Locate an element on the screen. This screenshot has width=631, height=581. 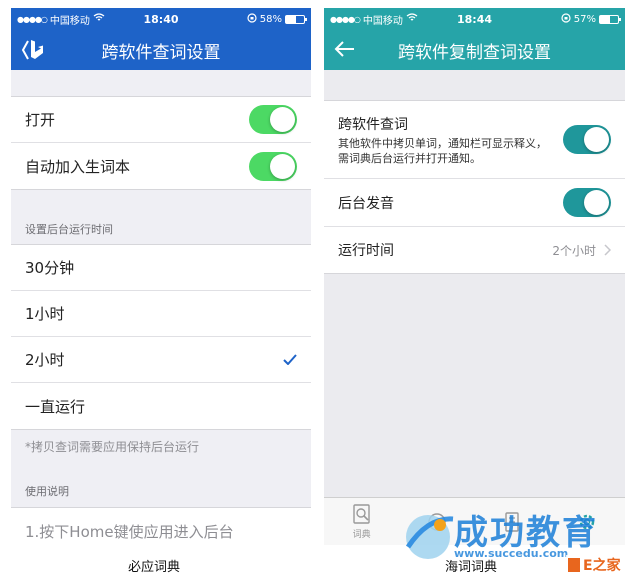
status-time: 18:40 is located at coordinates (161, 19).